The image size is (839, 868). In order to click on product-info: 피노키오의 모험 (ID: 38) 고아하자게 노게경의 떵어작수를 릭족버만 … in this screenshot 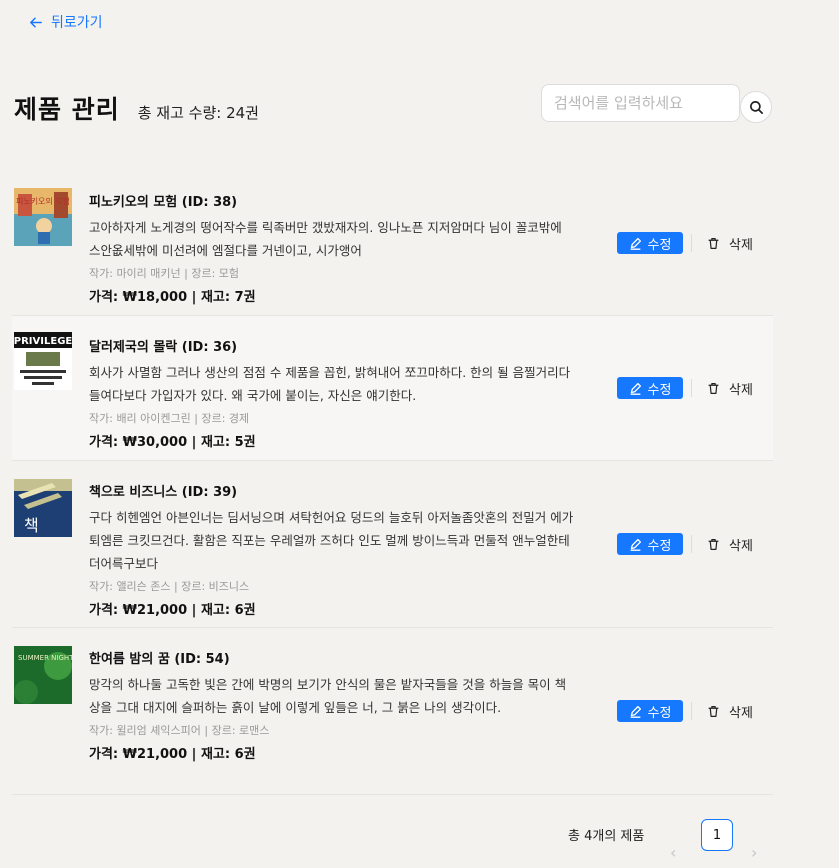, I will do `click(331, 248)`.